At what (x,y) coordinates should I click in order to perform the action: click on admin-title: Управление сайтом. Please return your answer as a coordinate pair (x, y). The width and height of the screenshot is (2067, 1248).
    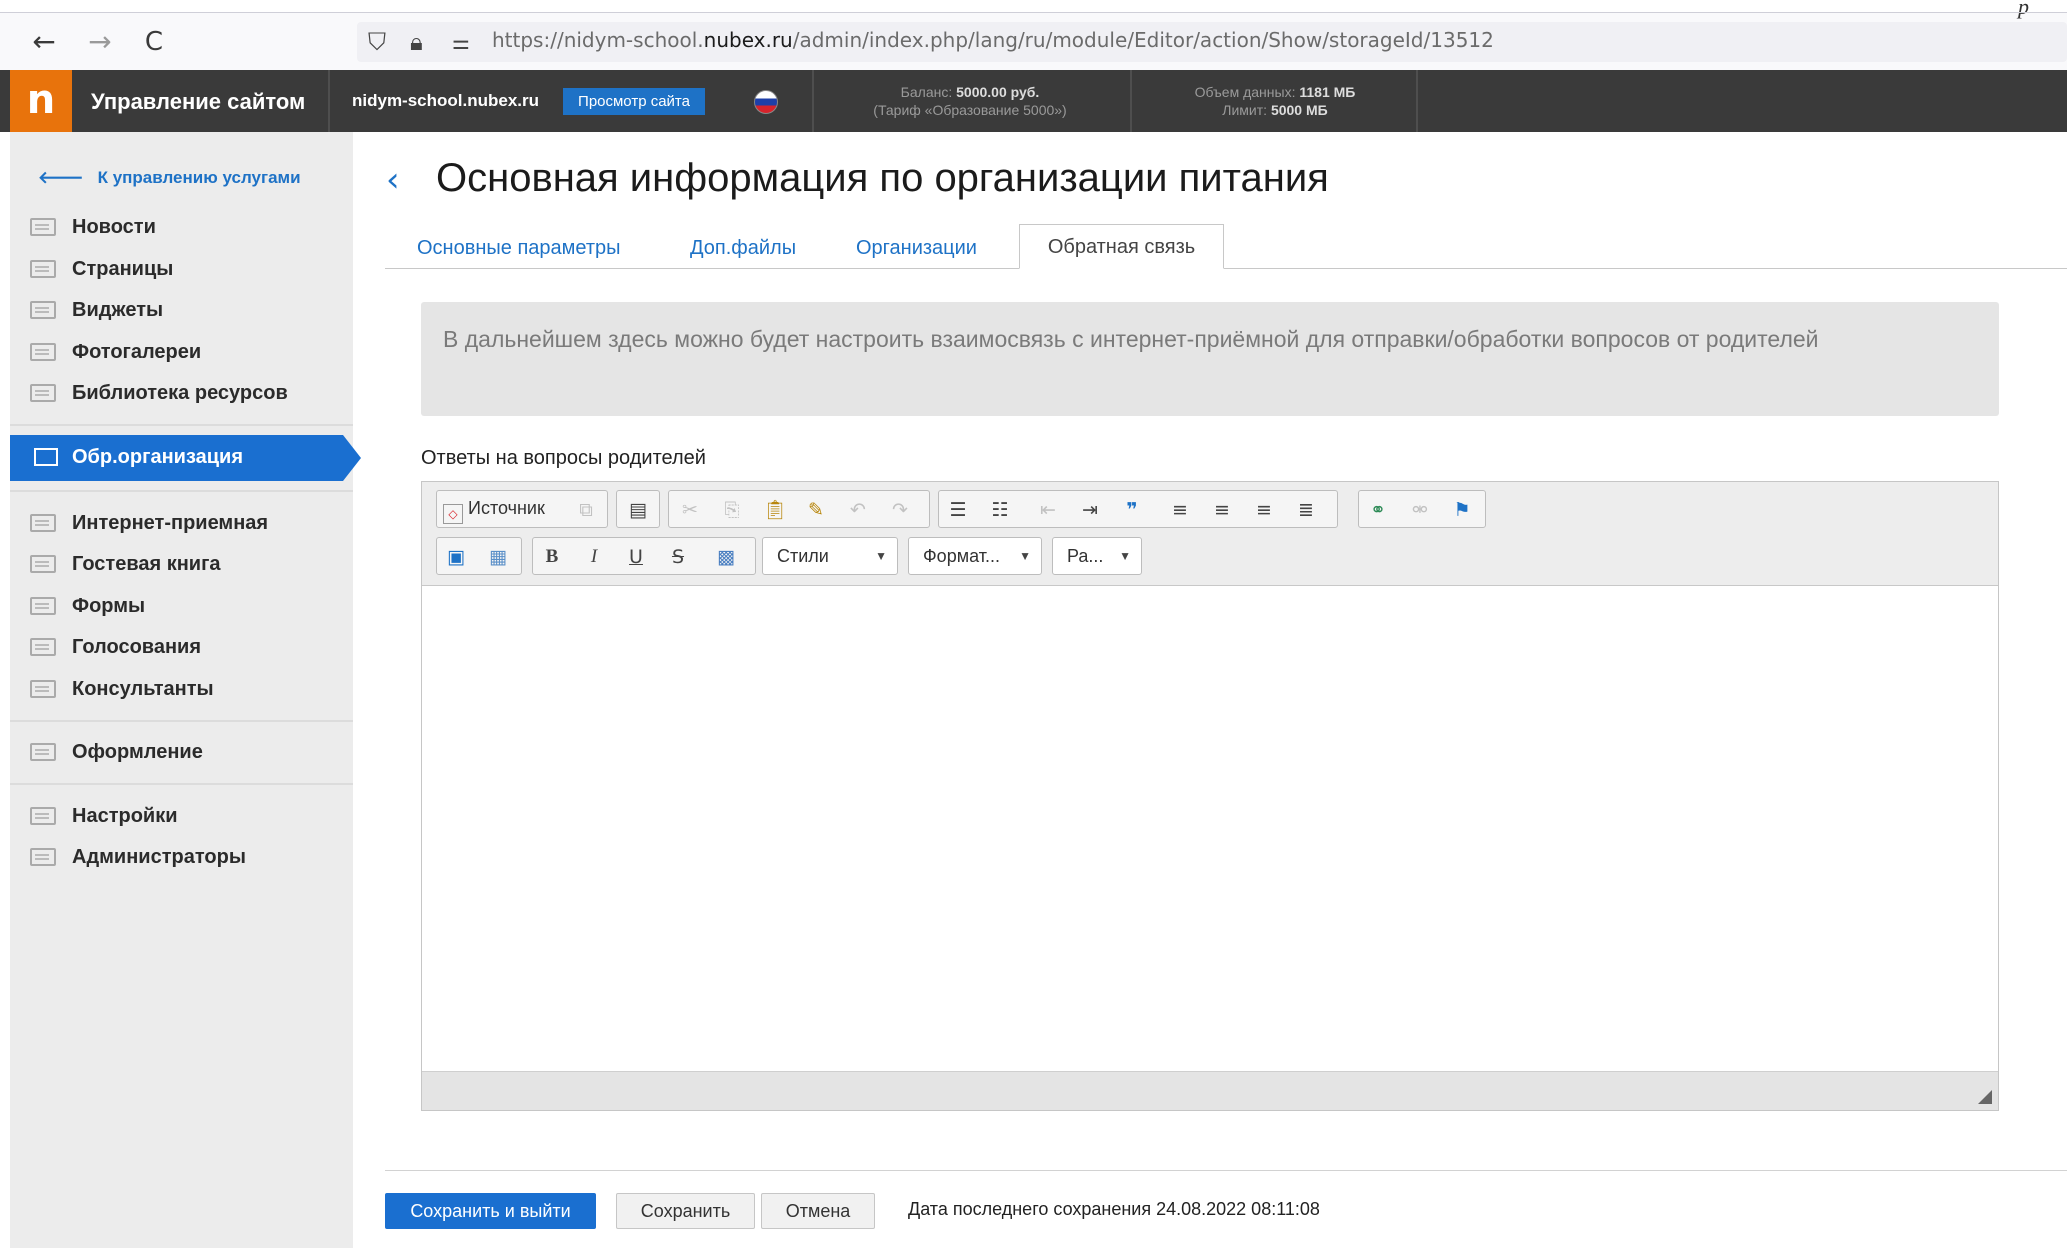
    Looking at the image, I should click on (198, 102).